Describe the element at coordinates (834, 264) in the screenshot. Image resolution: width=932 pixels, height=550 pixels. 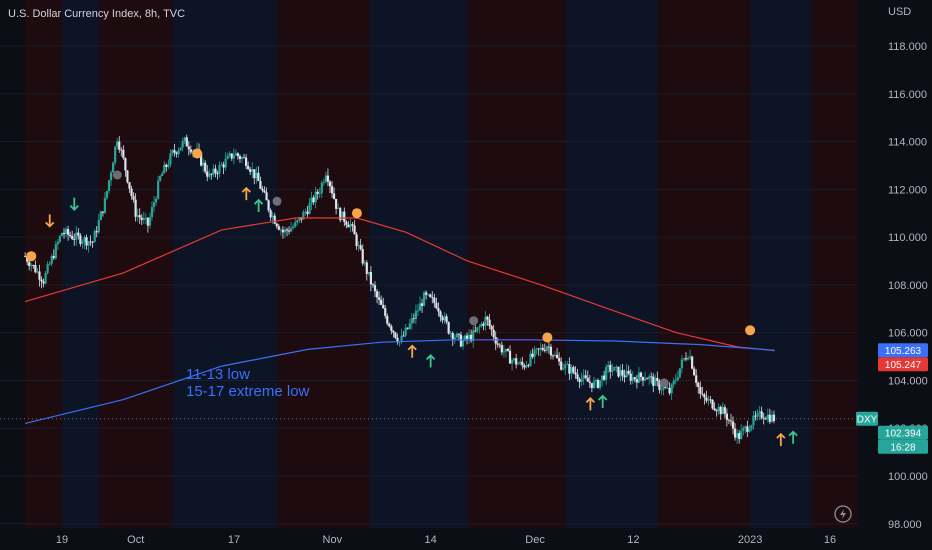
I see `session-band-red` at that location.